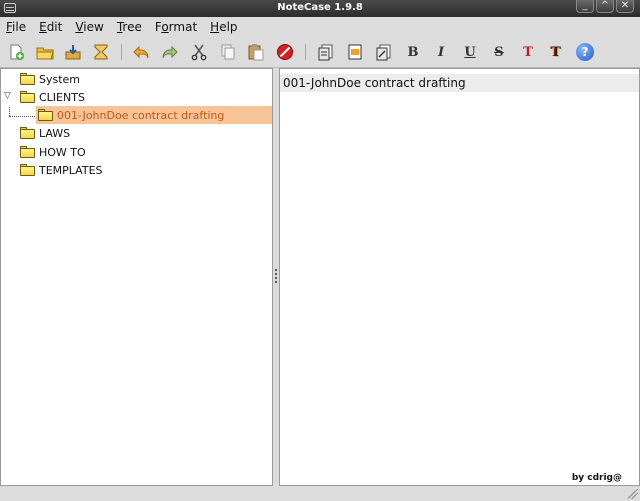 The image size is (640, 501). I want to click on background-color-button: T, so click(556, 52).